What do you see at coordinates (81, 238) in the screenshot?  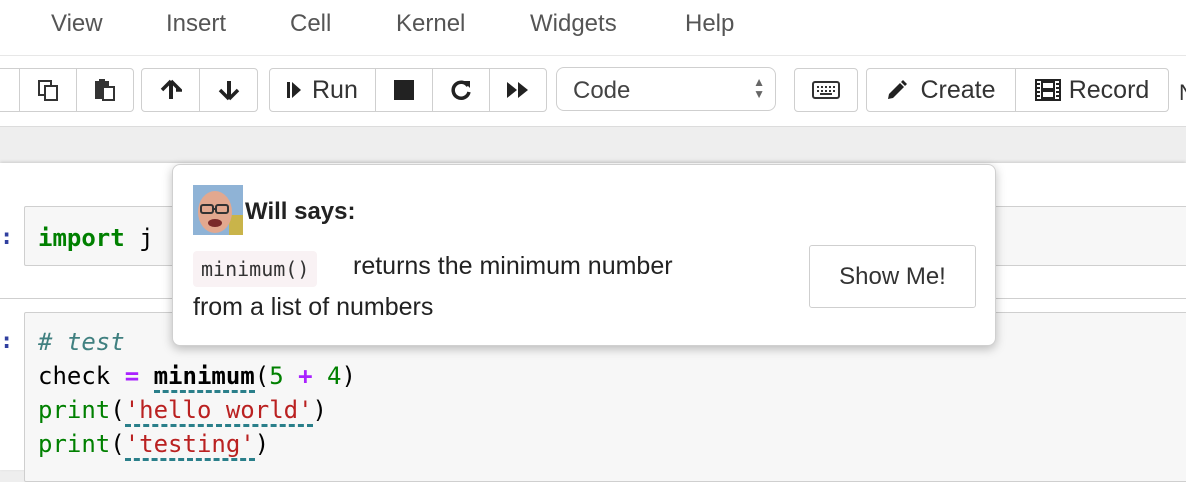 I see `keyword-import: import` at bounding box center [81, 238].